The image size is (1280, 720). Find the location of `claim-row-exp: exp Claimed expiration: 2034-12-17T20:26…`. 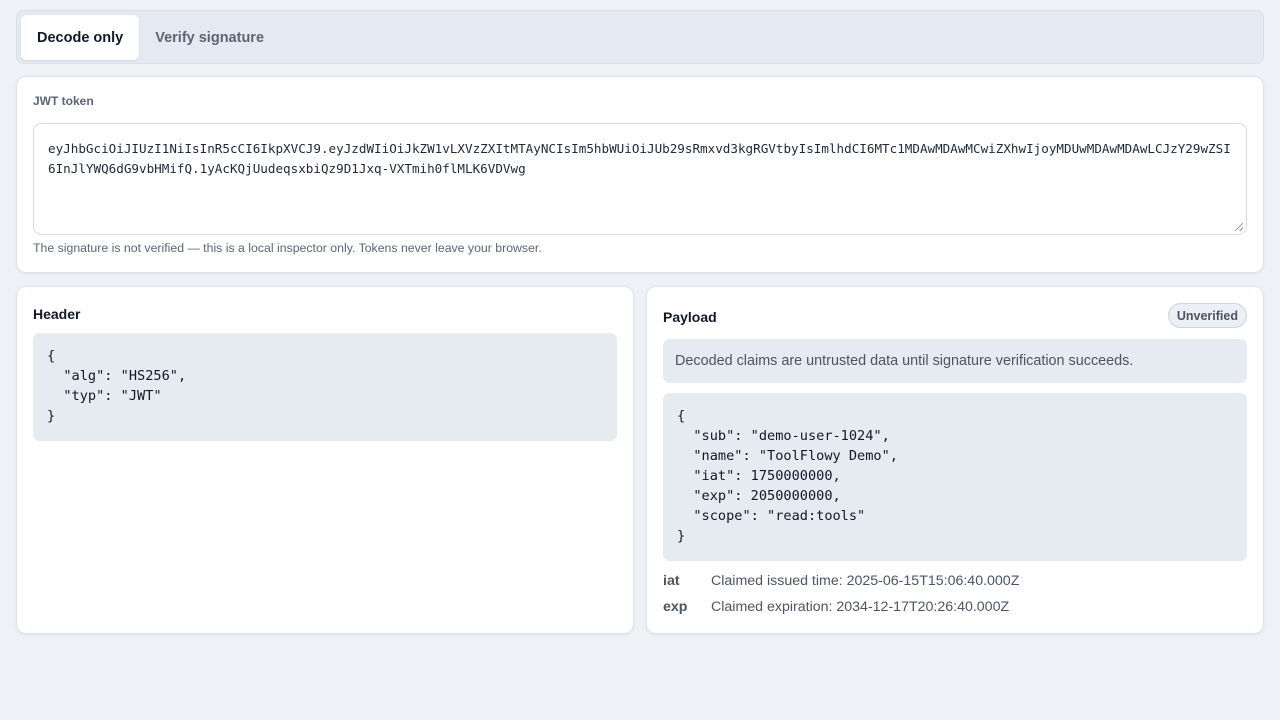

claim-row-exp: exp Claimed expiration: 2034-12-17T20:26… is located at coordinates (836, 607).